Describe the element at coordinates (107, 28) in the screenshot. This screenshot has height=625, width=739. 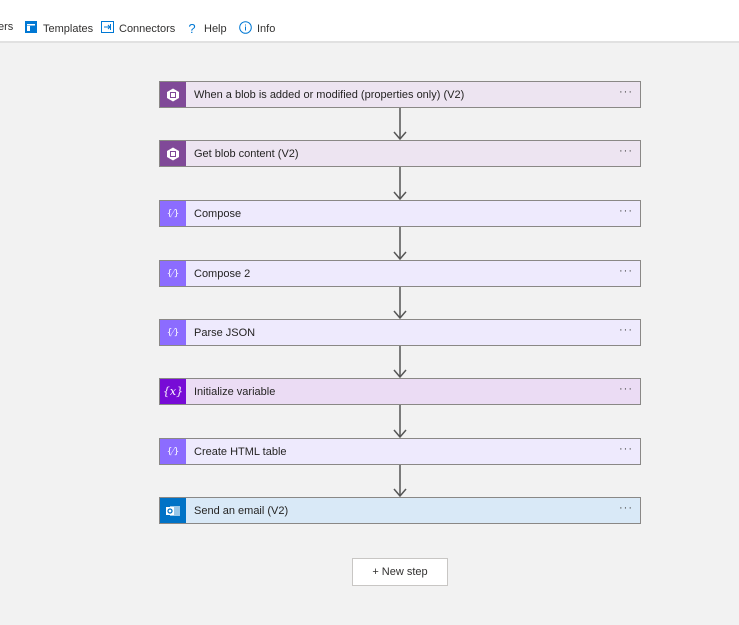
I see `connectors-icon` at that location.